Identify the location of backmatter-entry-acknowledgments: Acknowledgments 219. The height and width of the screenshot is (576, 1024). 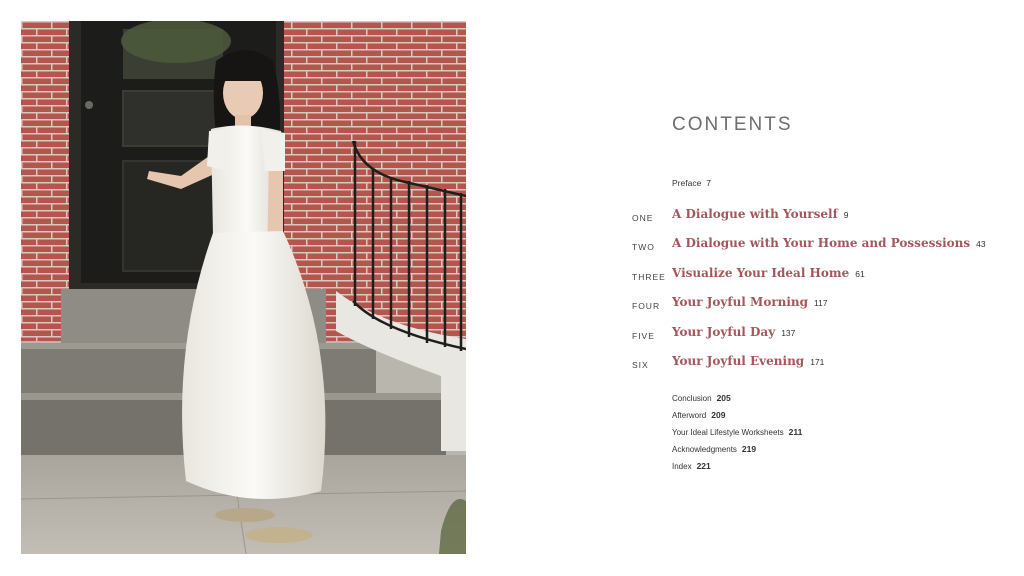
(737, 452).